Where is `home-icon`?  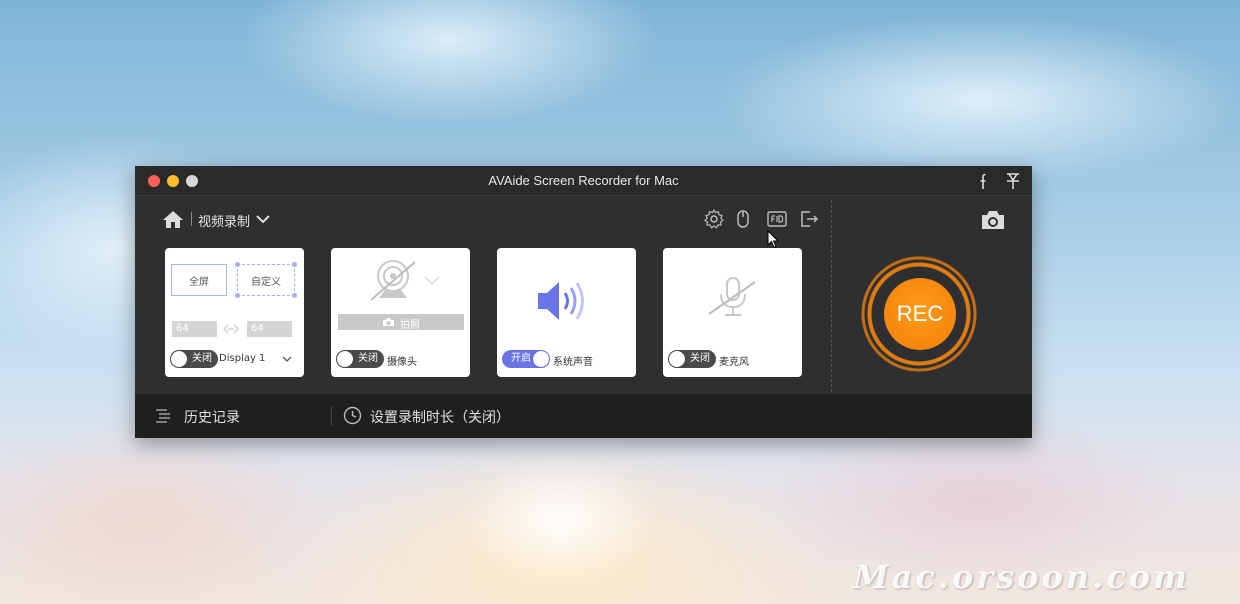 home-icon is located at coordinates (173, 219).